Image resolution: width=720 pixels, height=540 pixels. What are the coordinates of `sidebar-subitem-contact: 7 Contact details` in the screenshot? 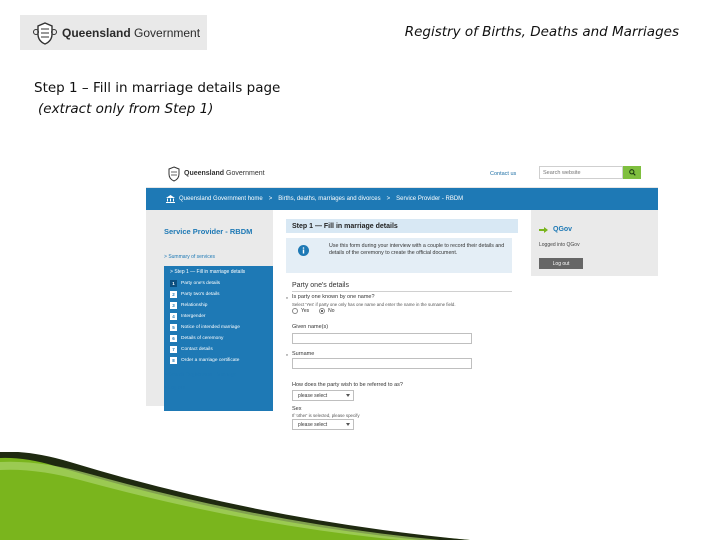 It's located at (191, 349).